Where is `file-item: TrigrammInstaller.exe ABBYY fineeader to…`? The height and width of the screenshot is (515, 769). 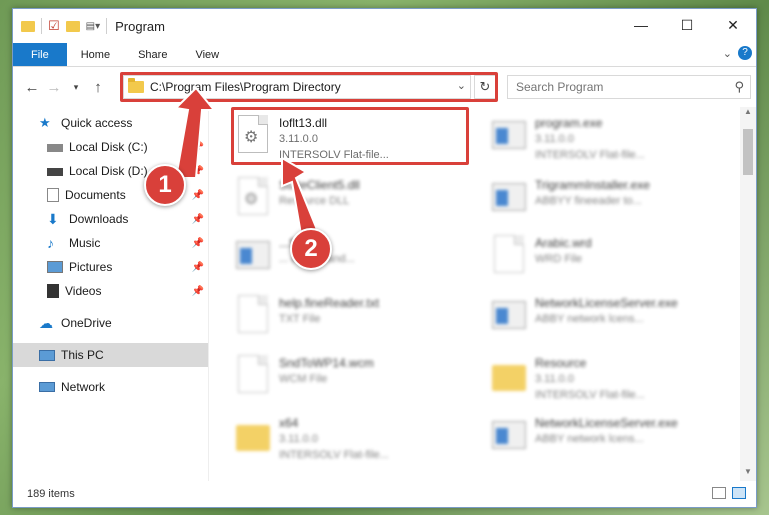
file-item: TrigrammInstaller.exe ABBYY fineeader to… is located at coordinates (611, 202).